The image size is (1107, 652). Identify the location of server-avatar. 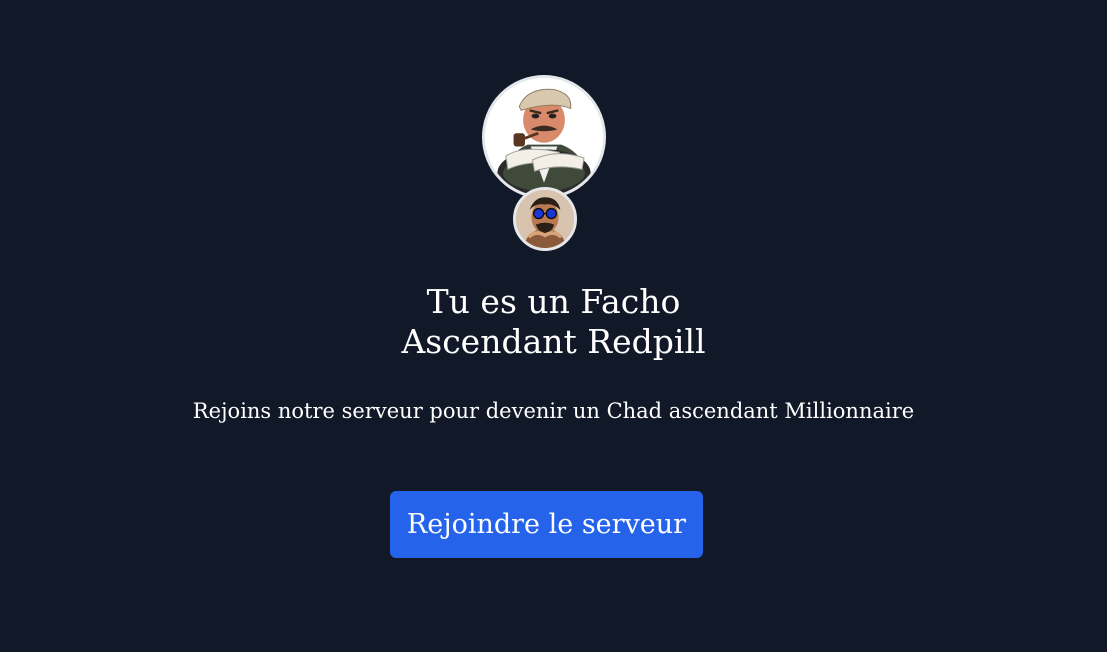
(544, 137).